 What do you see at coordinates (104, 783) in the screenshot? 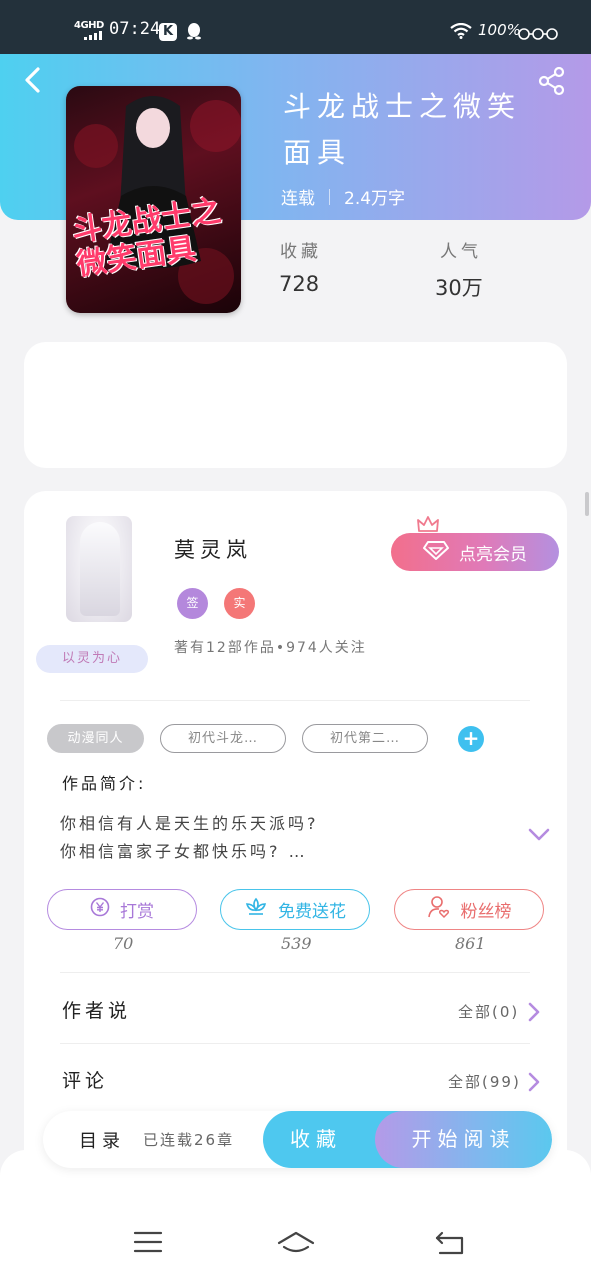
I see `intro-label: 作品简介:` at bounding box center [104, 783].